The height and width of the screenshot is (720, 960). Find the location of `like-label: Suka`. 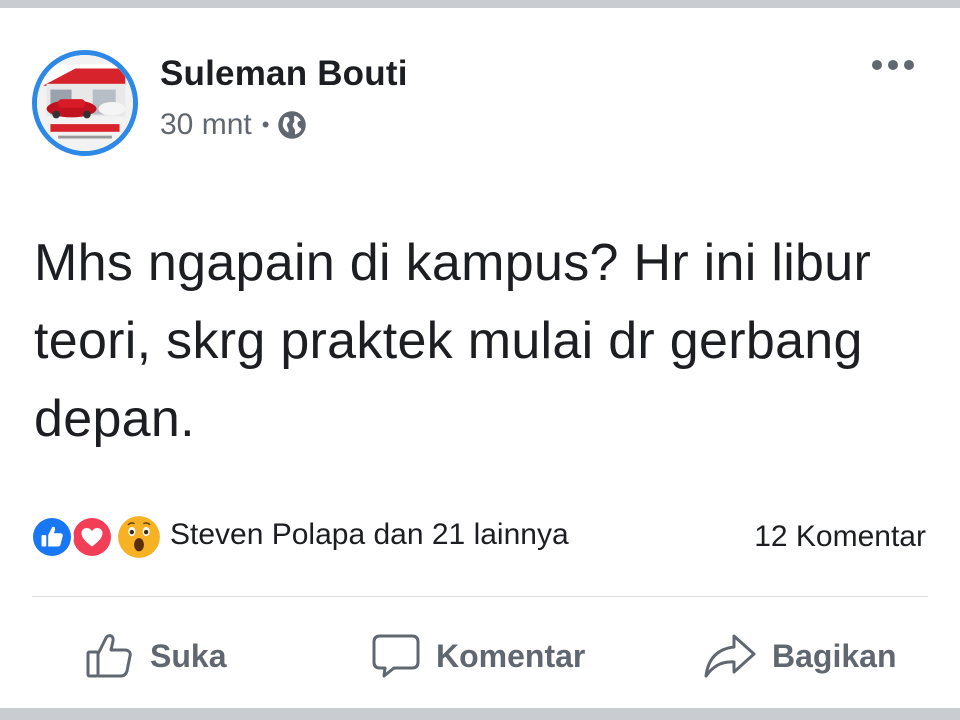

like-label: Suka is located at coordinates (188, 655).